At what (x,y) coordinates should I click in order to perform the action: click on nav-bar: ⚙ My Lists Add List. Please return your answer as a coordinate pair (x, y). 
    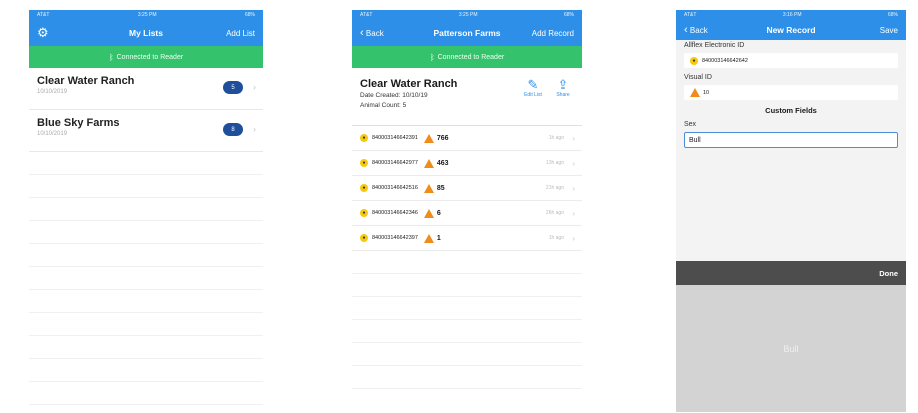
    Looking at the image, I should click on (146, 33).